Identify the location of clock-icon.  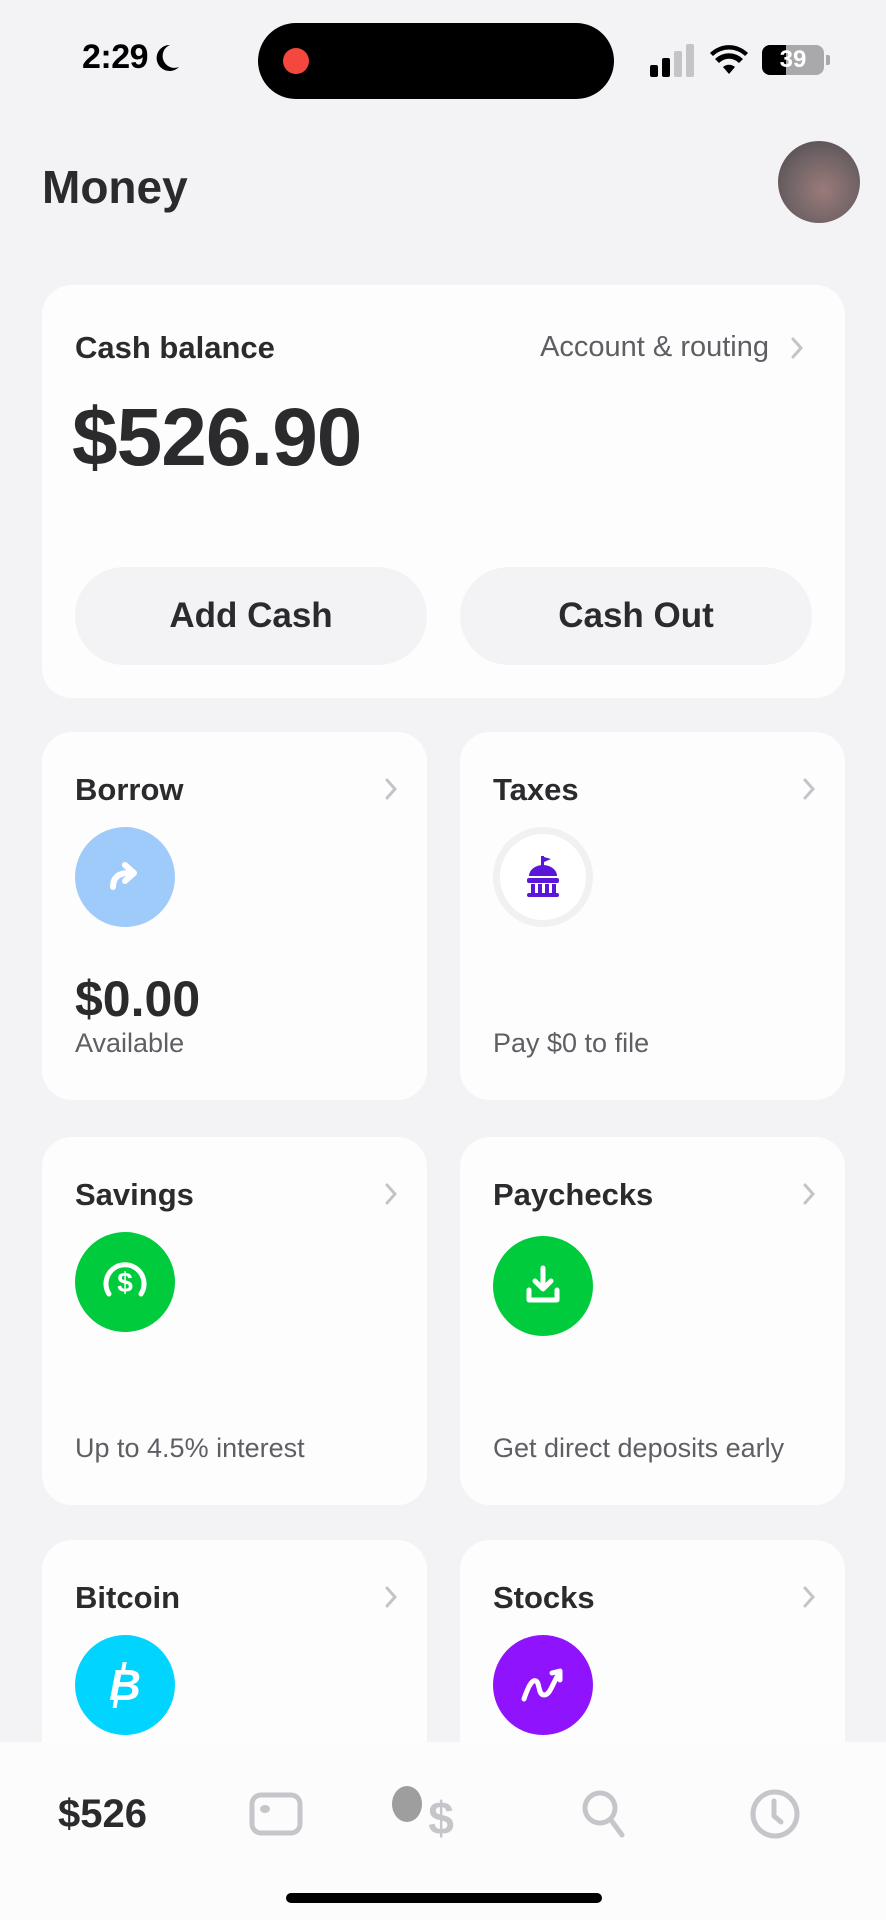
(775, 1814).